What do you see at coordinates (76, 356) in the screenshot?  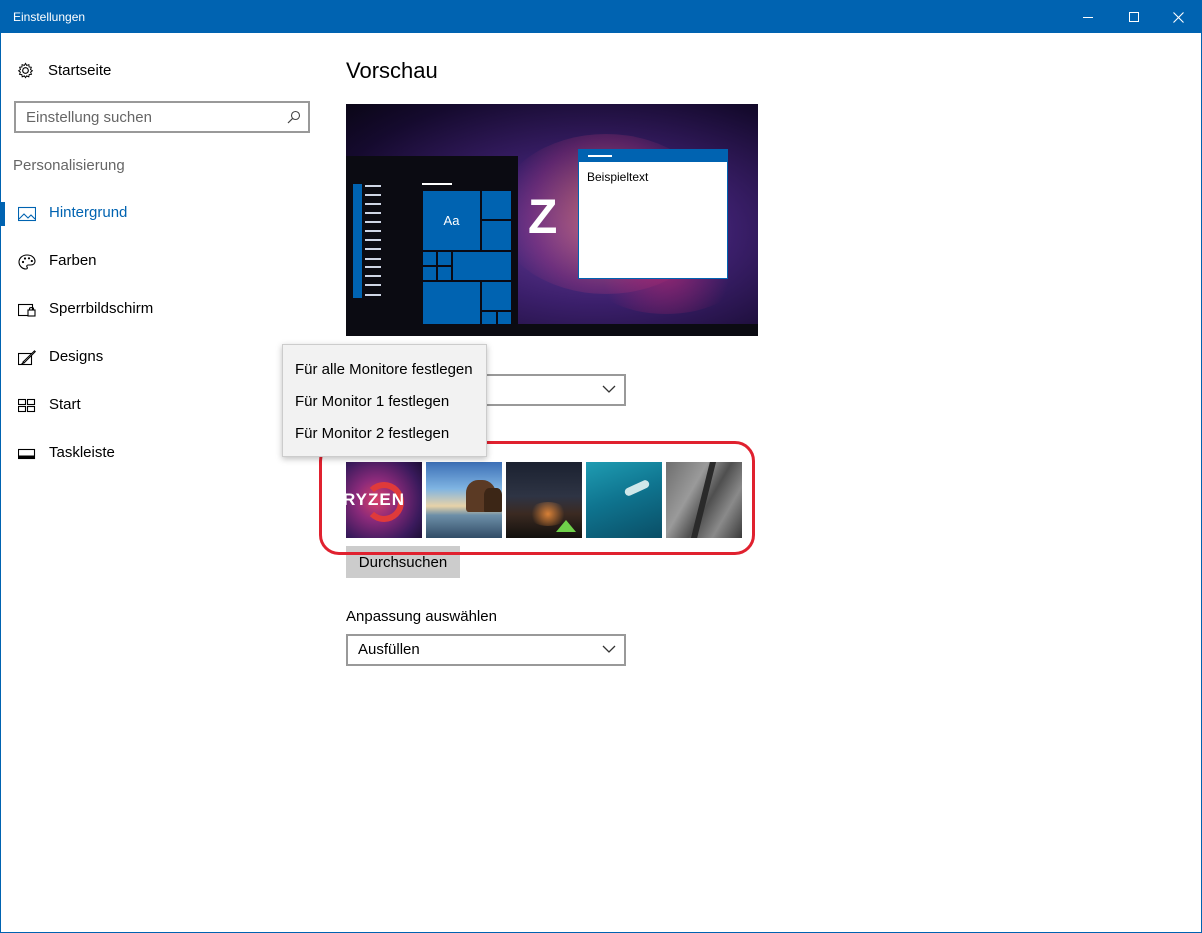 I see `sidebar-item-label: Designs` at bounding box center [76, 356].